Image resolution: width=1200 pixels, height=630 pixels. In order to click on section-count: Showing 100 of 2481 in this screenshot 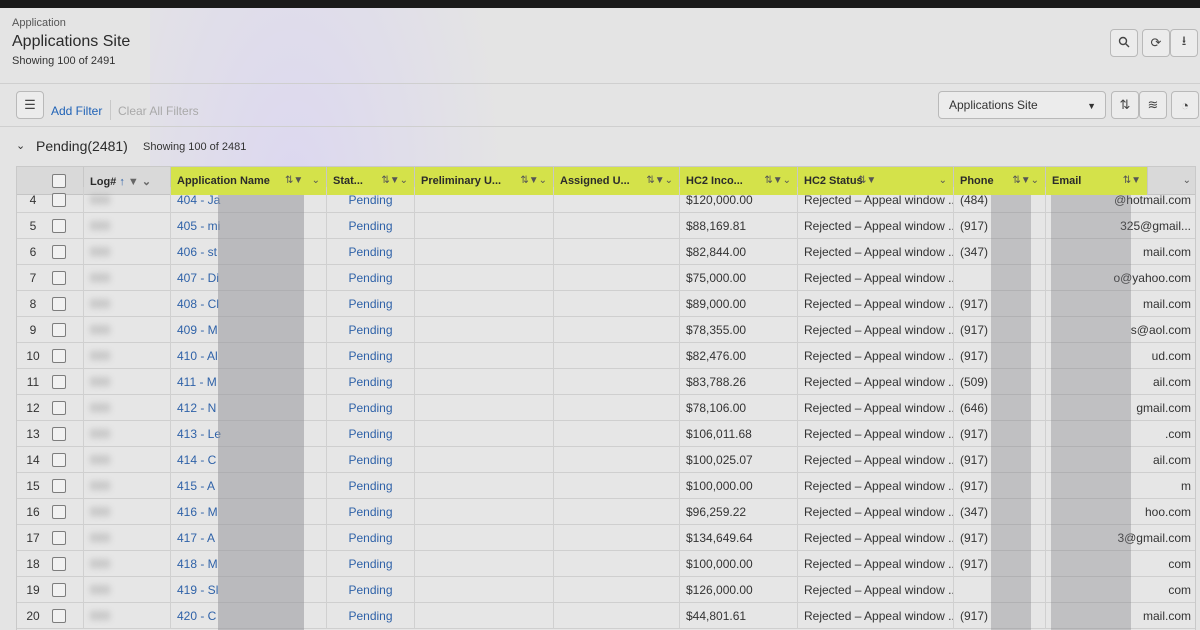, I will do `click(195, 147)`.